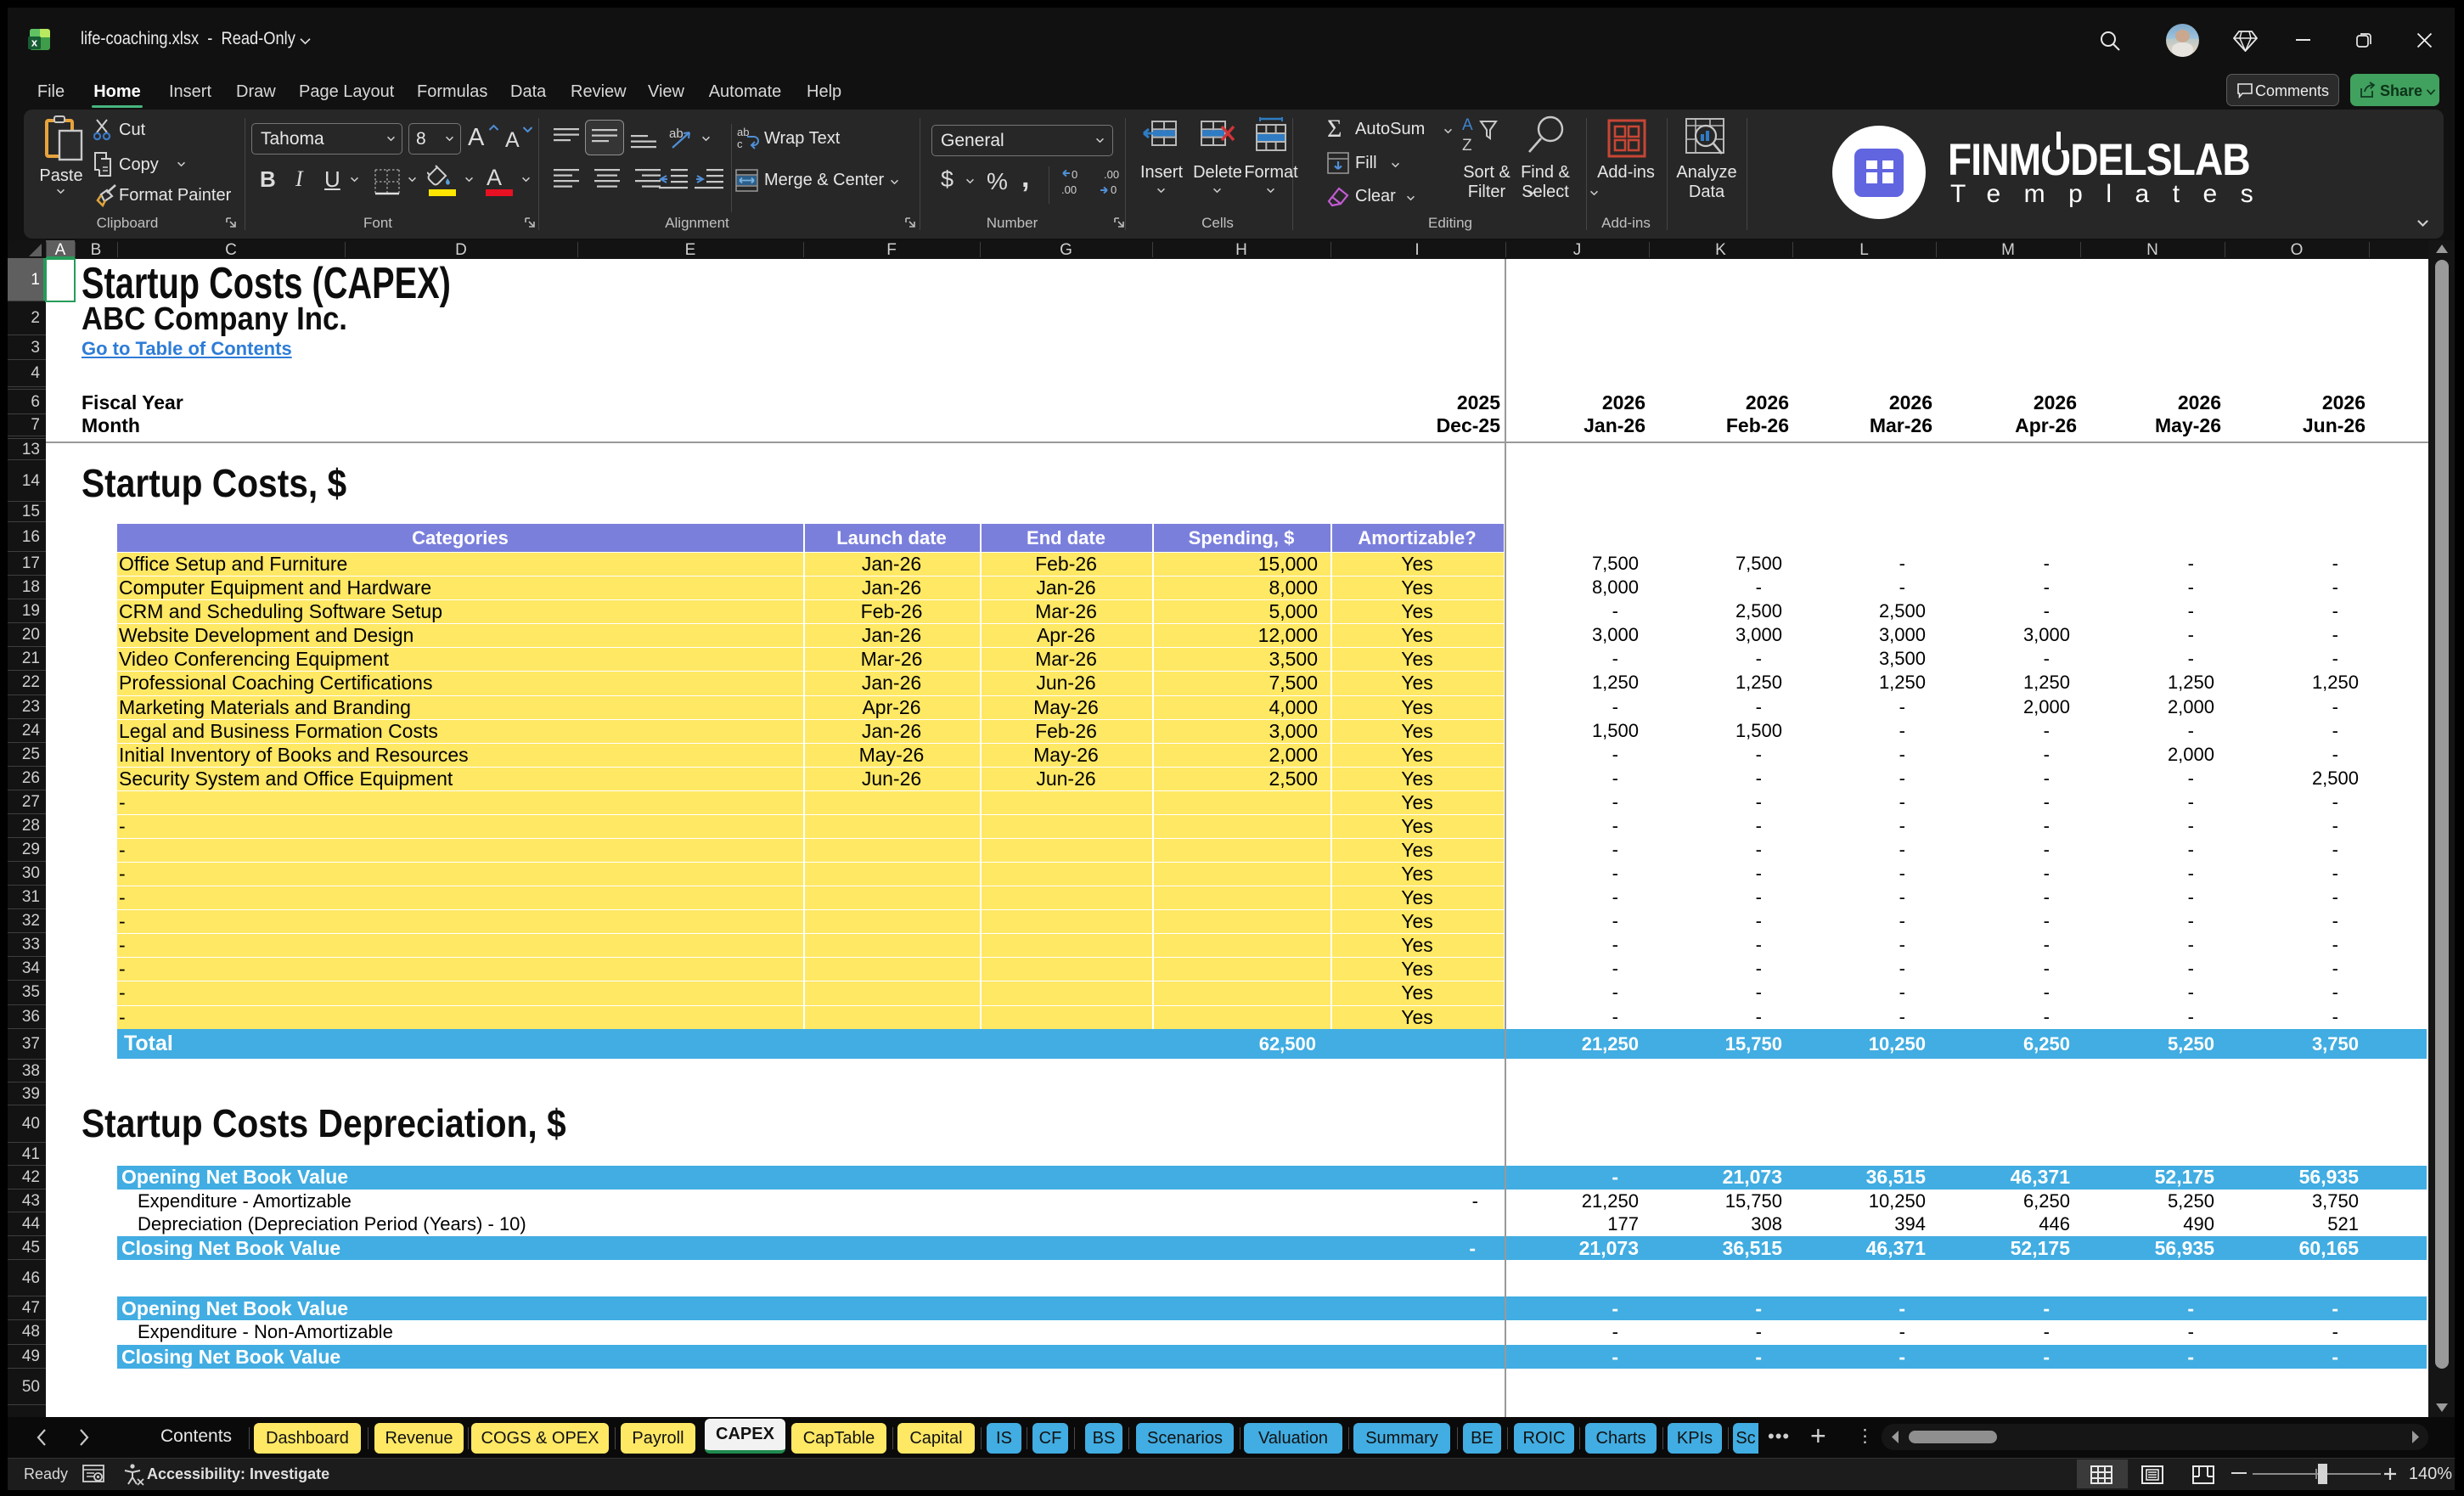  What do you see at coordinates (1069, 189) in the screenshot?
I see `svg-text: .00` at bounding box center [1069, 189].